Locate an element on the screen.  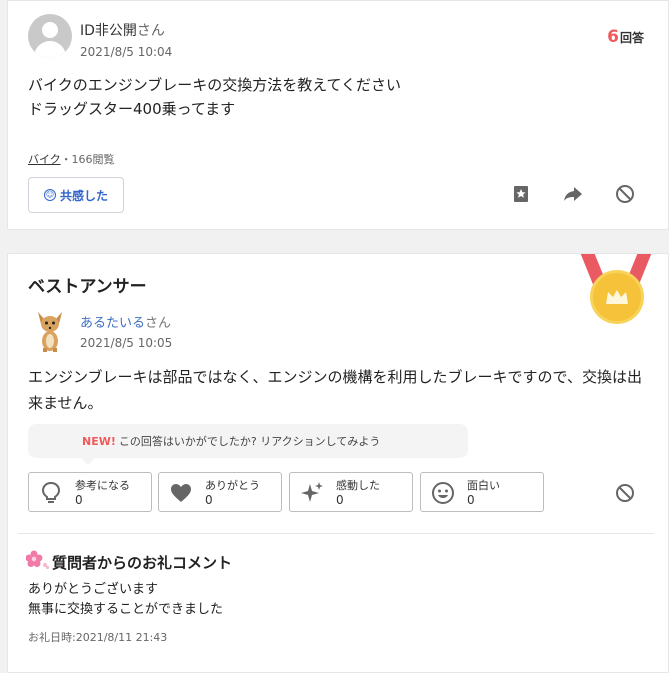
best-answer-title: ベストアンサー is located at coordinates (87, 287).